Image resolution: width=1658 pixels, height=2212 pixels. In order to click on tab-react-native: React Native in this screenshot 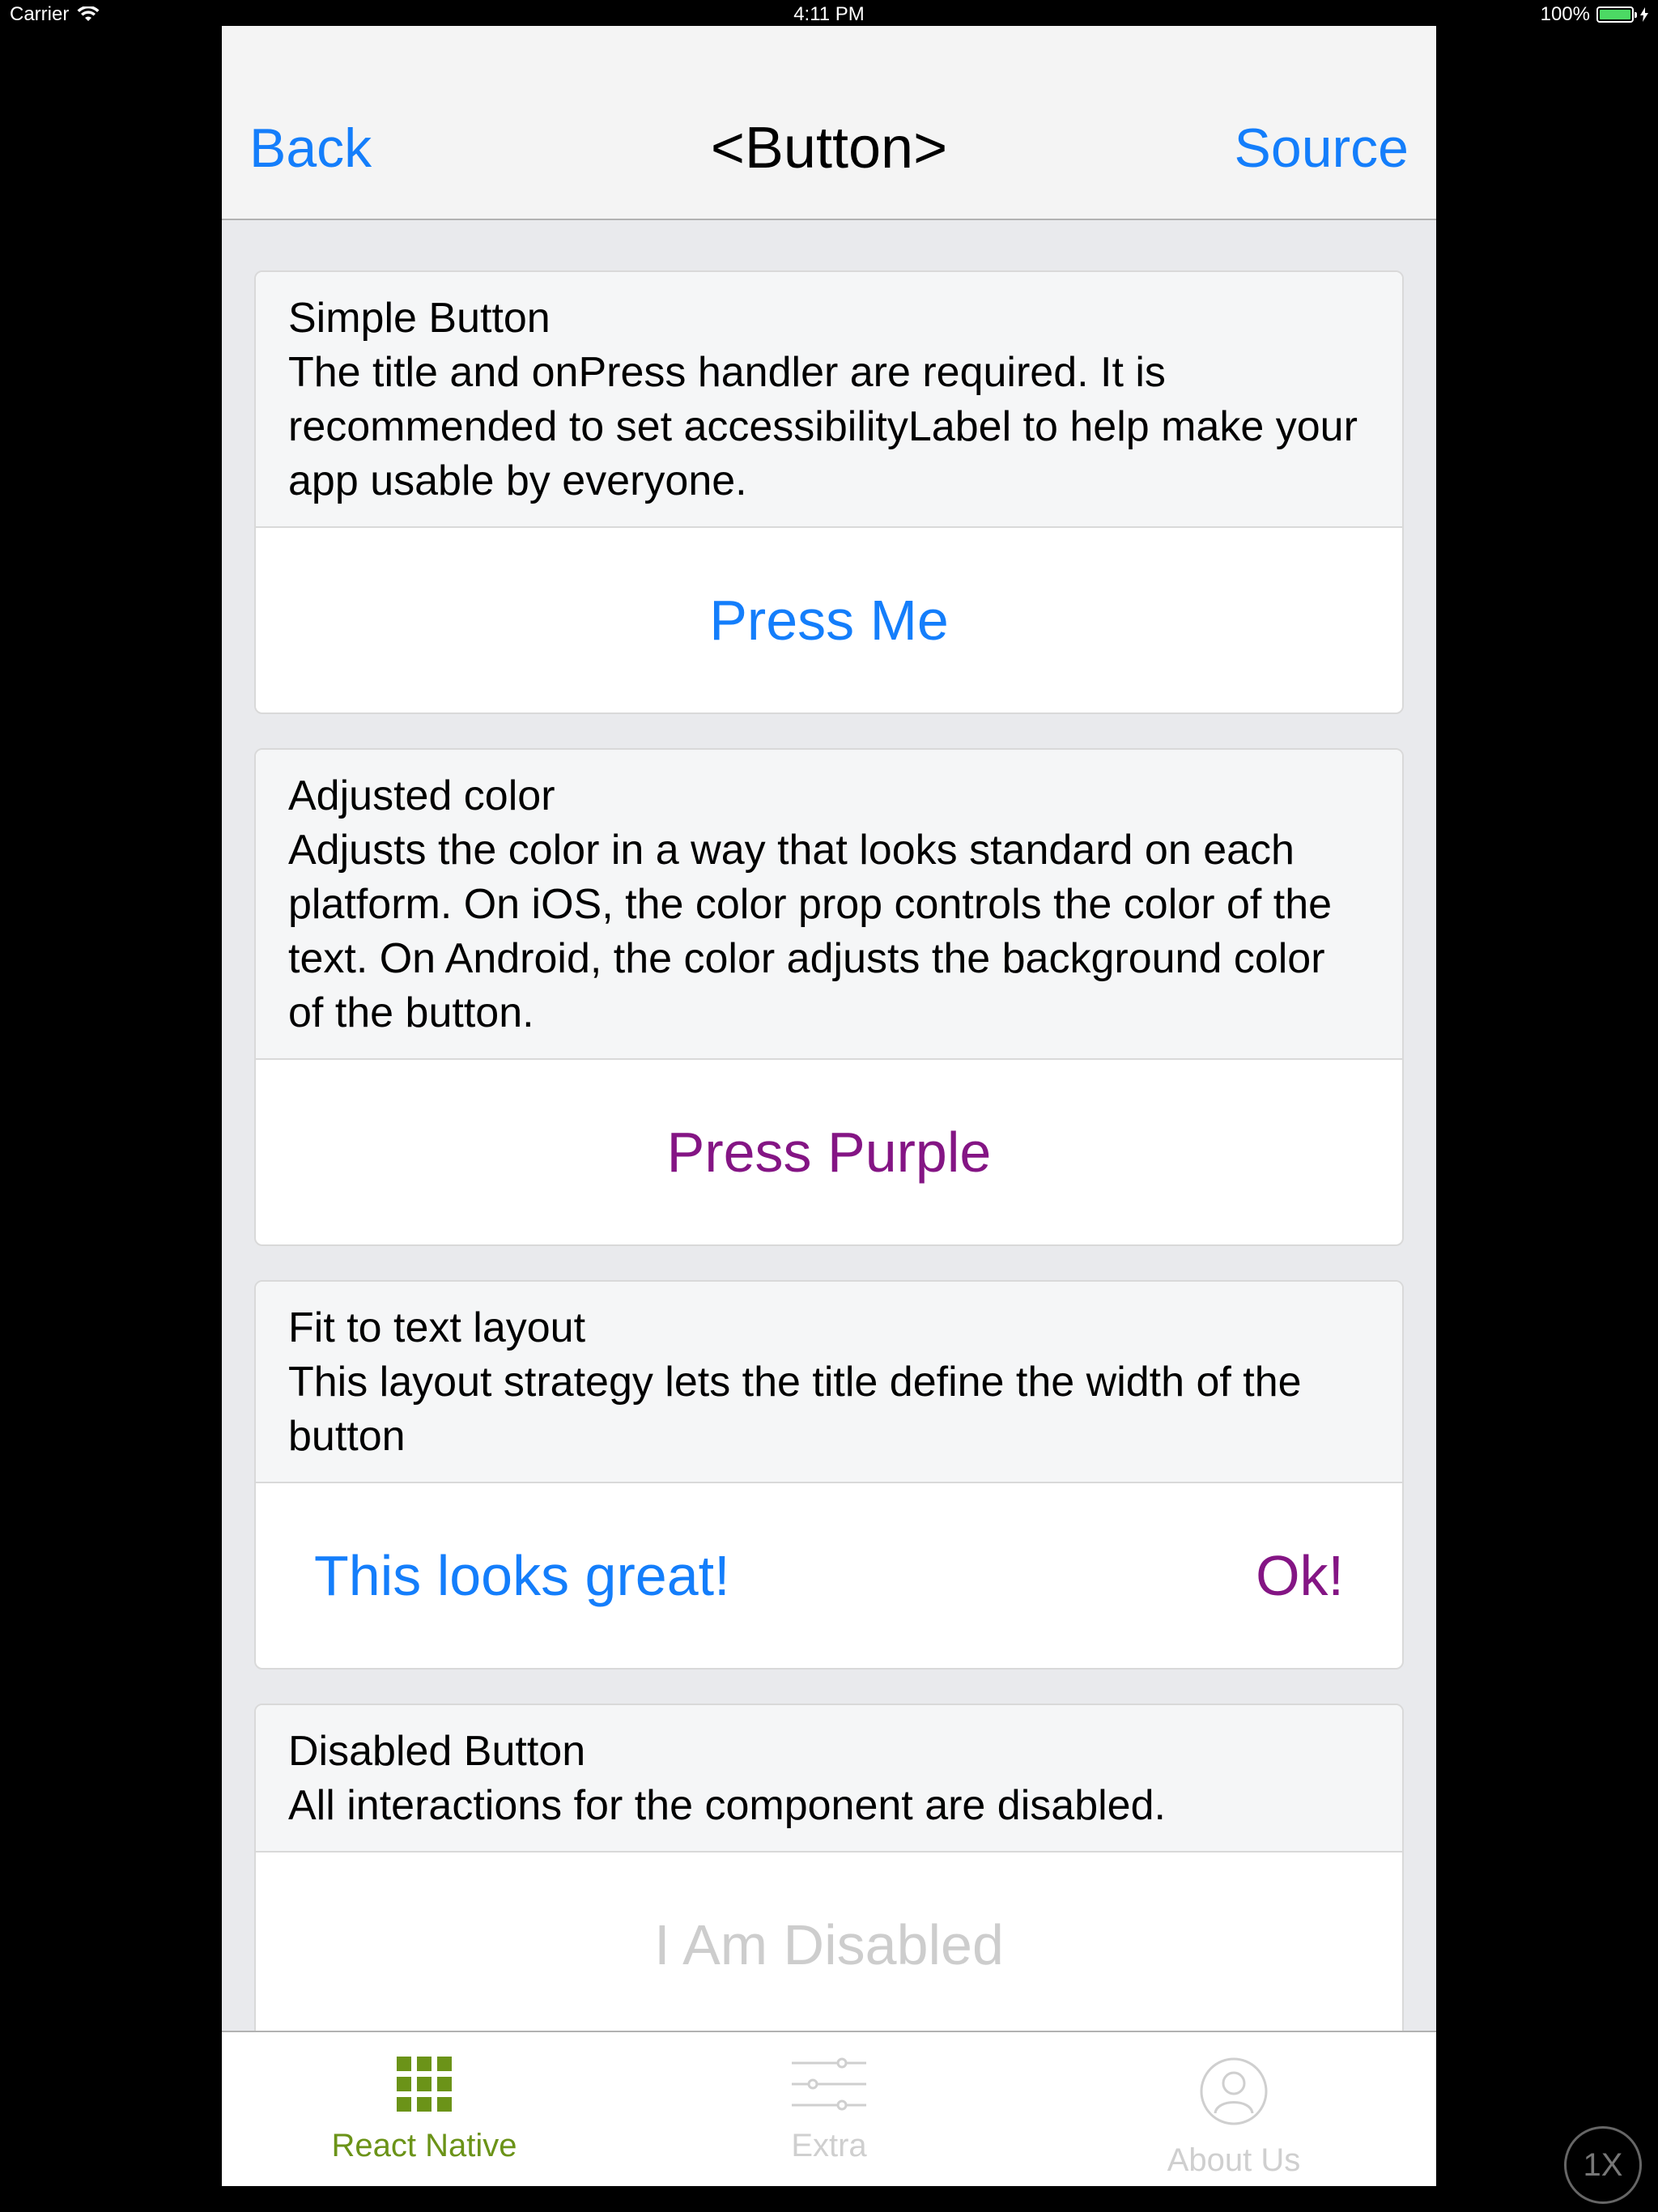, I will do `click(424, 2109)`.